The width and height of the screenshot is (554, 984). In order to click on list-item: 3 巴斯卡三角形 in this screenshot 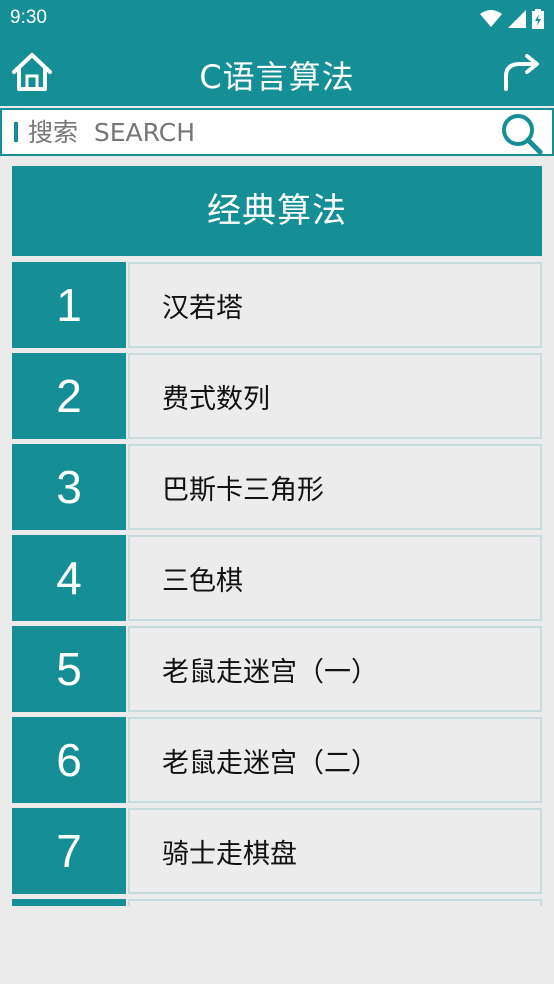, I will do `click(277, 487)`.